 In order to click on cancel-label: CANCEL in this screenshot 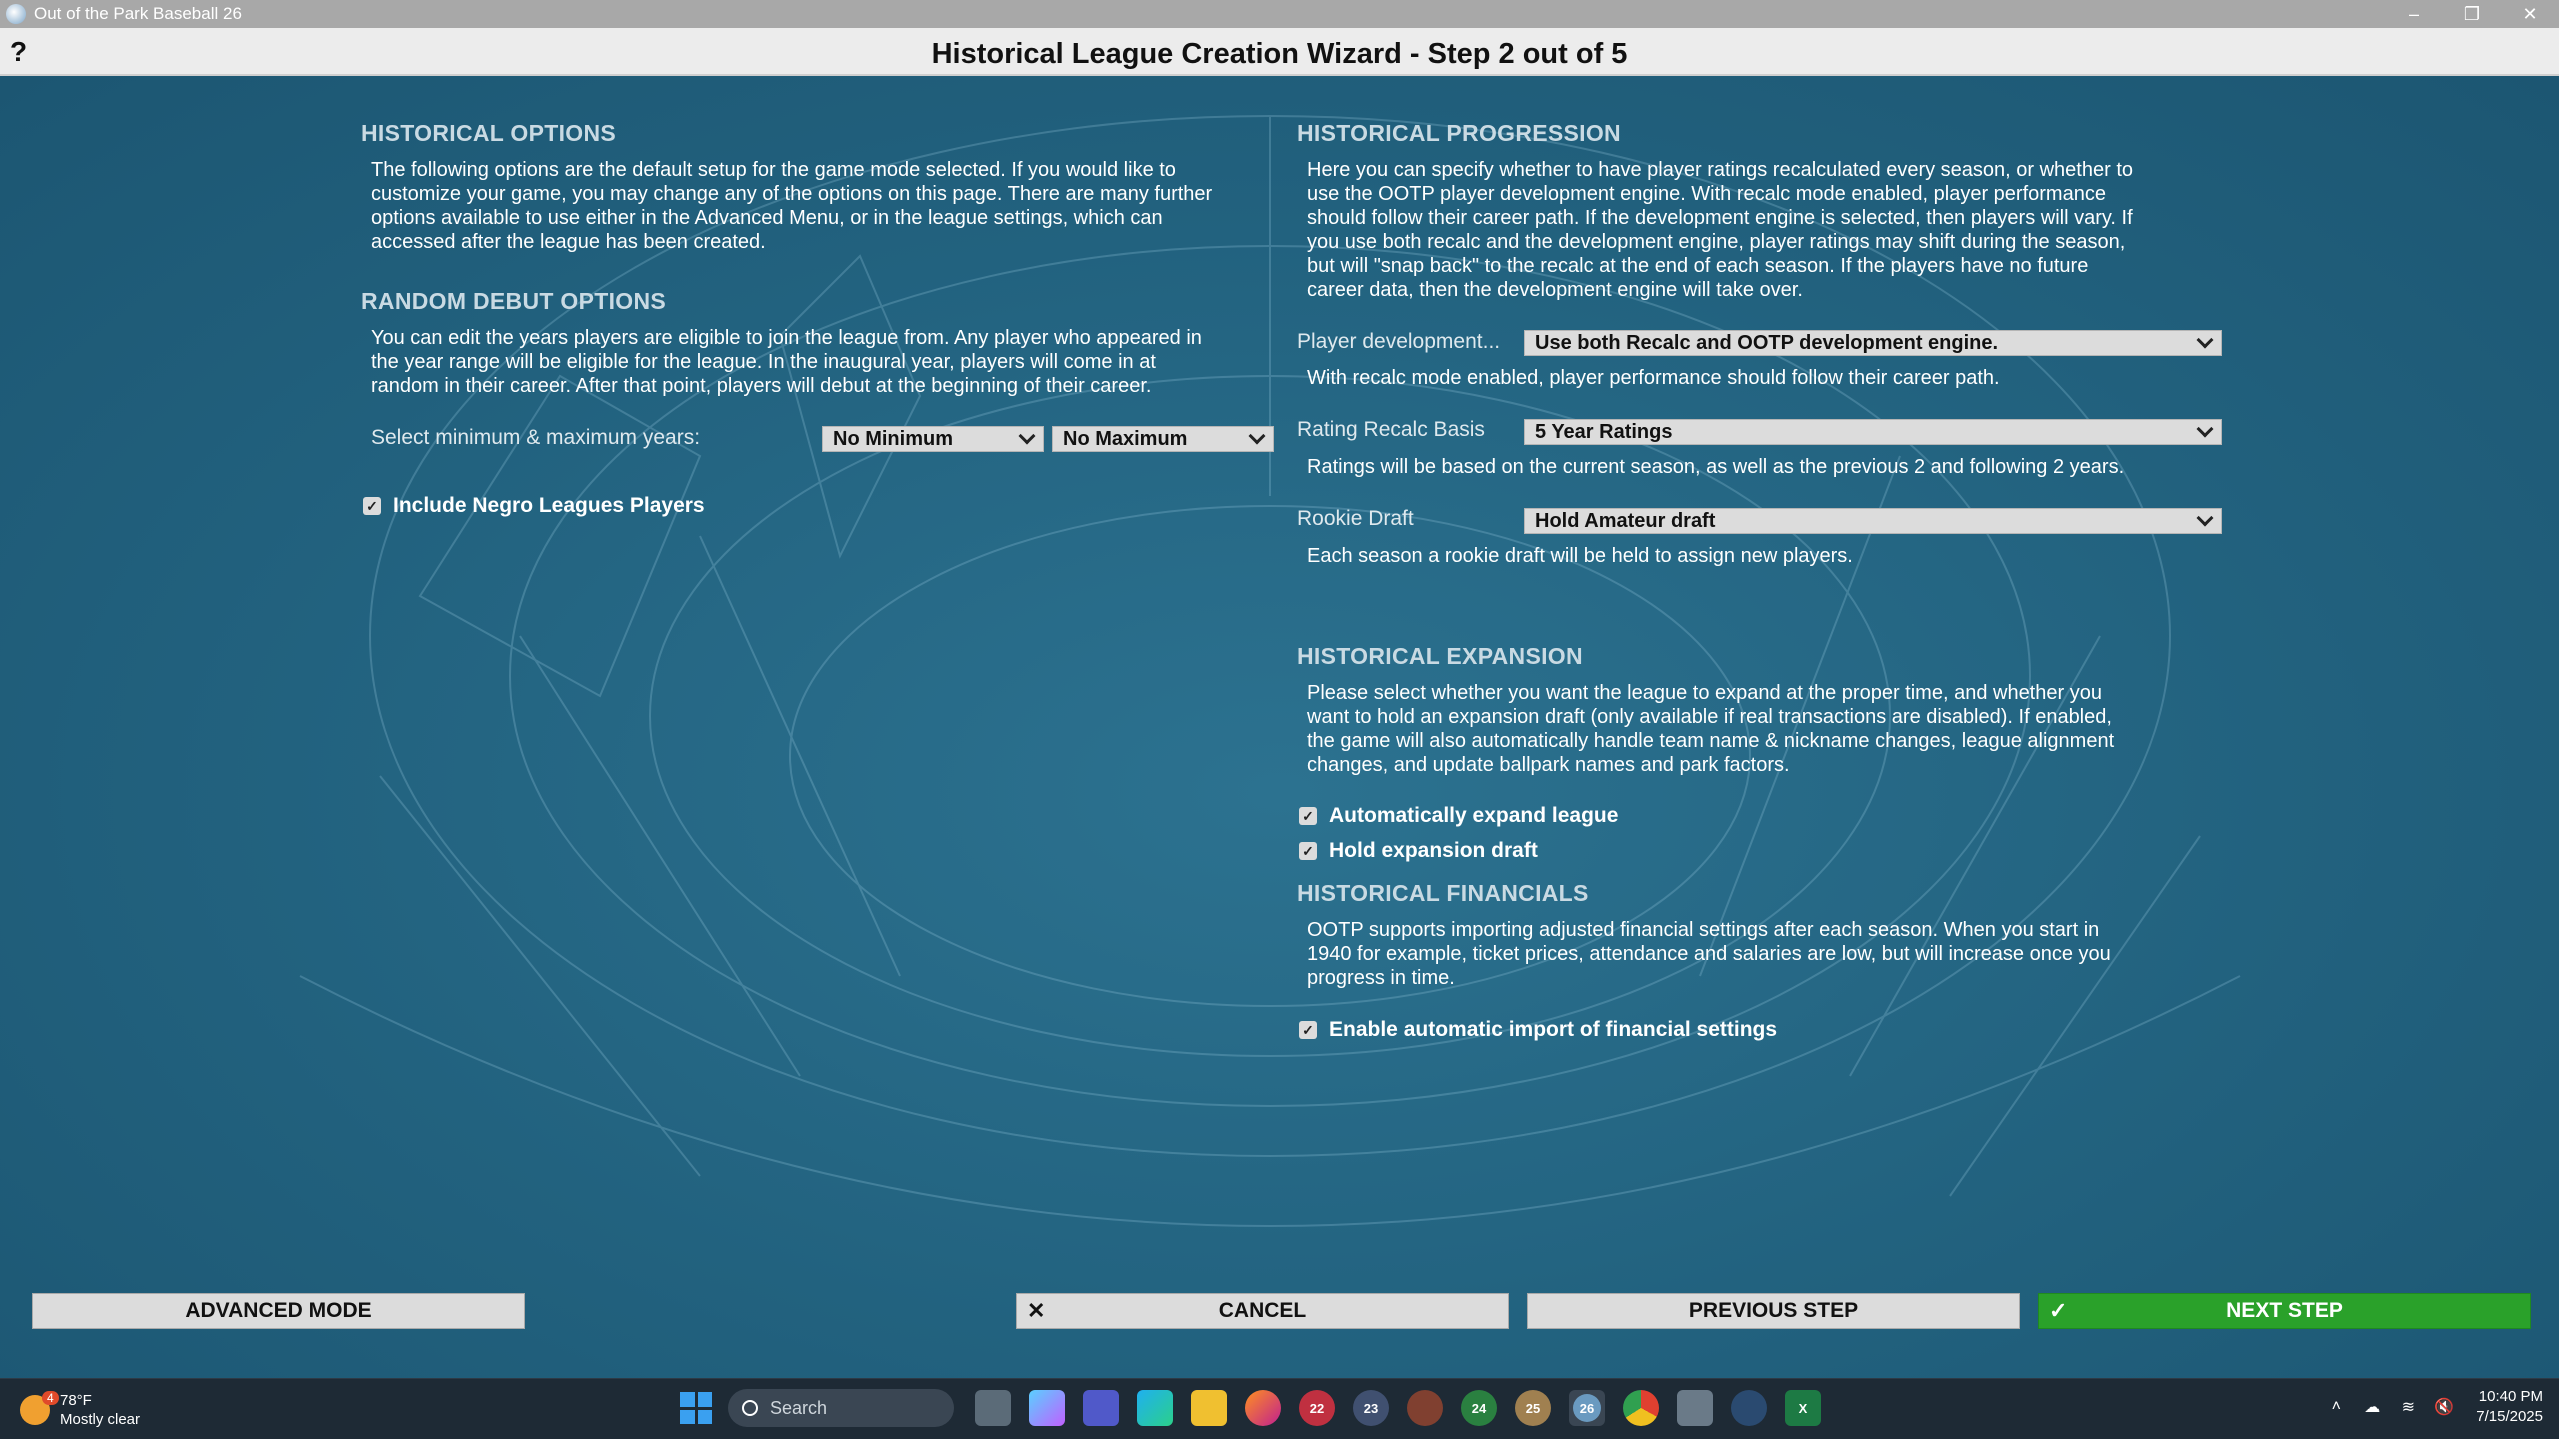, I will do `click(1262, 1310)`.